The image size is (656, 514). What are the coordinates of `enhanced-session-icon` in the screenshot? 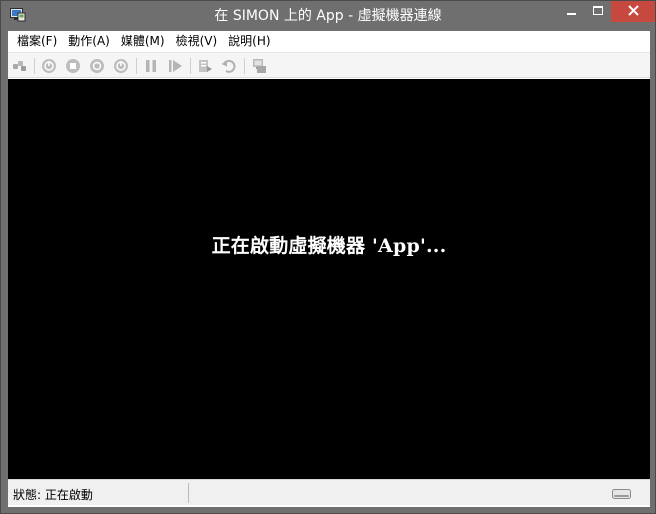 It's located at (259, 66).